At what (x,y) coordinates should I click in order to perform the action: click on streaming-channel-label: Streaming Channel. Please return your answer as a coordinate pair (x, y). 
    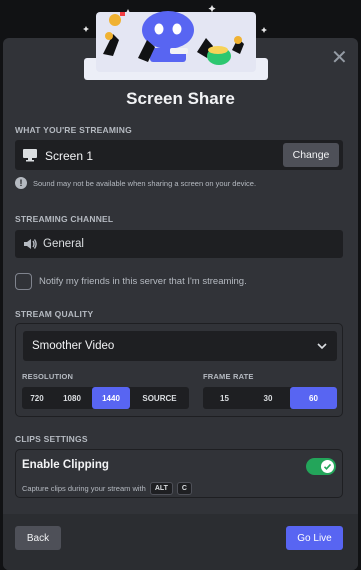
    Looking at the image, I should click on (64, 219).